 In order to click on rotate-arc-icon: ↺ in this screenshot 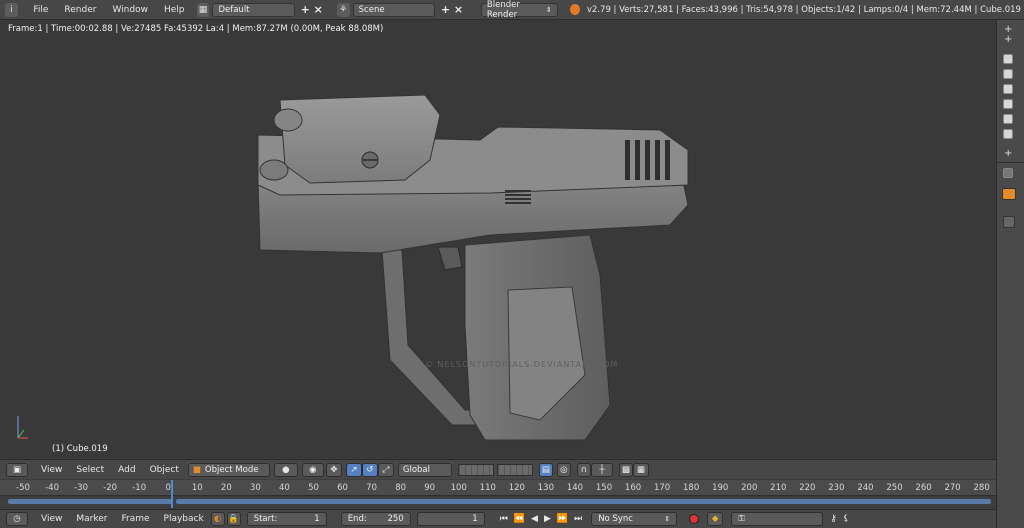, I will do `click(370, 469)`.